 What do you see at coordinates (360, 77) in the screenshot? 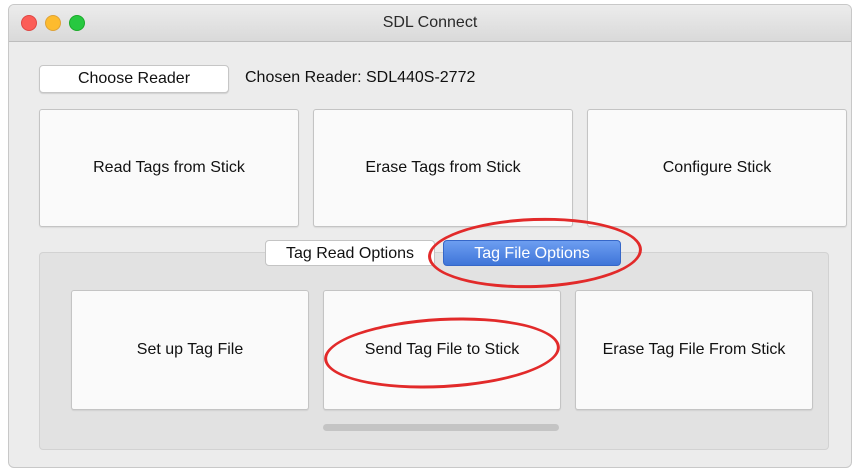
I see `chosen-reader-label: Chosen Reader: SDL440S-2772` at bounding box center [360, 77].